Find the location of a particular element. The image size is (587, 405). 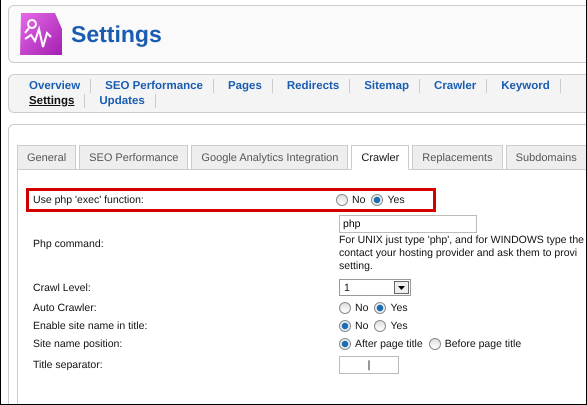

tab: Replacements is located at coordinates (457, 157).